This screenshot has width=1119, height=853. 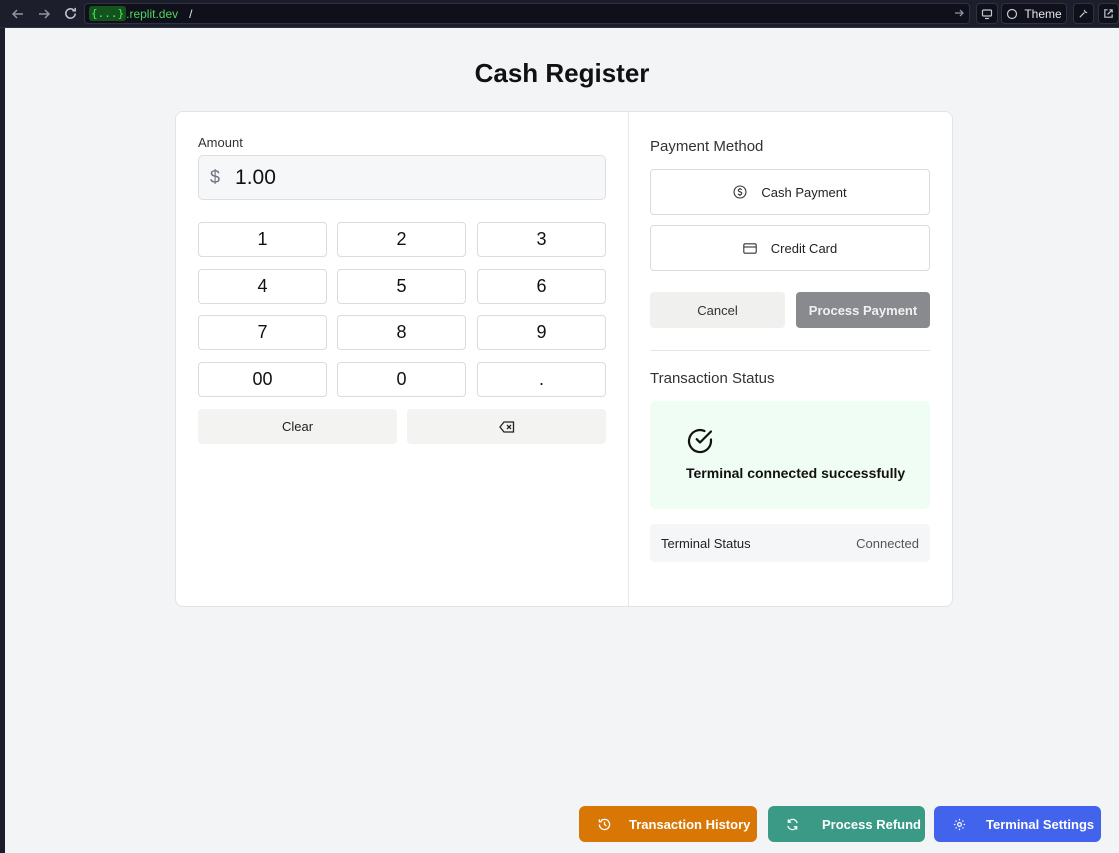 I want to click on new-tab-button, so click(x=1108, y=13).